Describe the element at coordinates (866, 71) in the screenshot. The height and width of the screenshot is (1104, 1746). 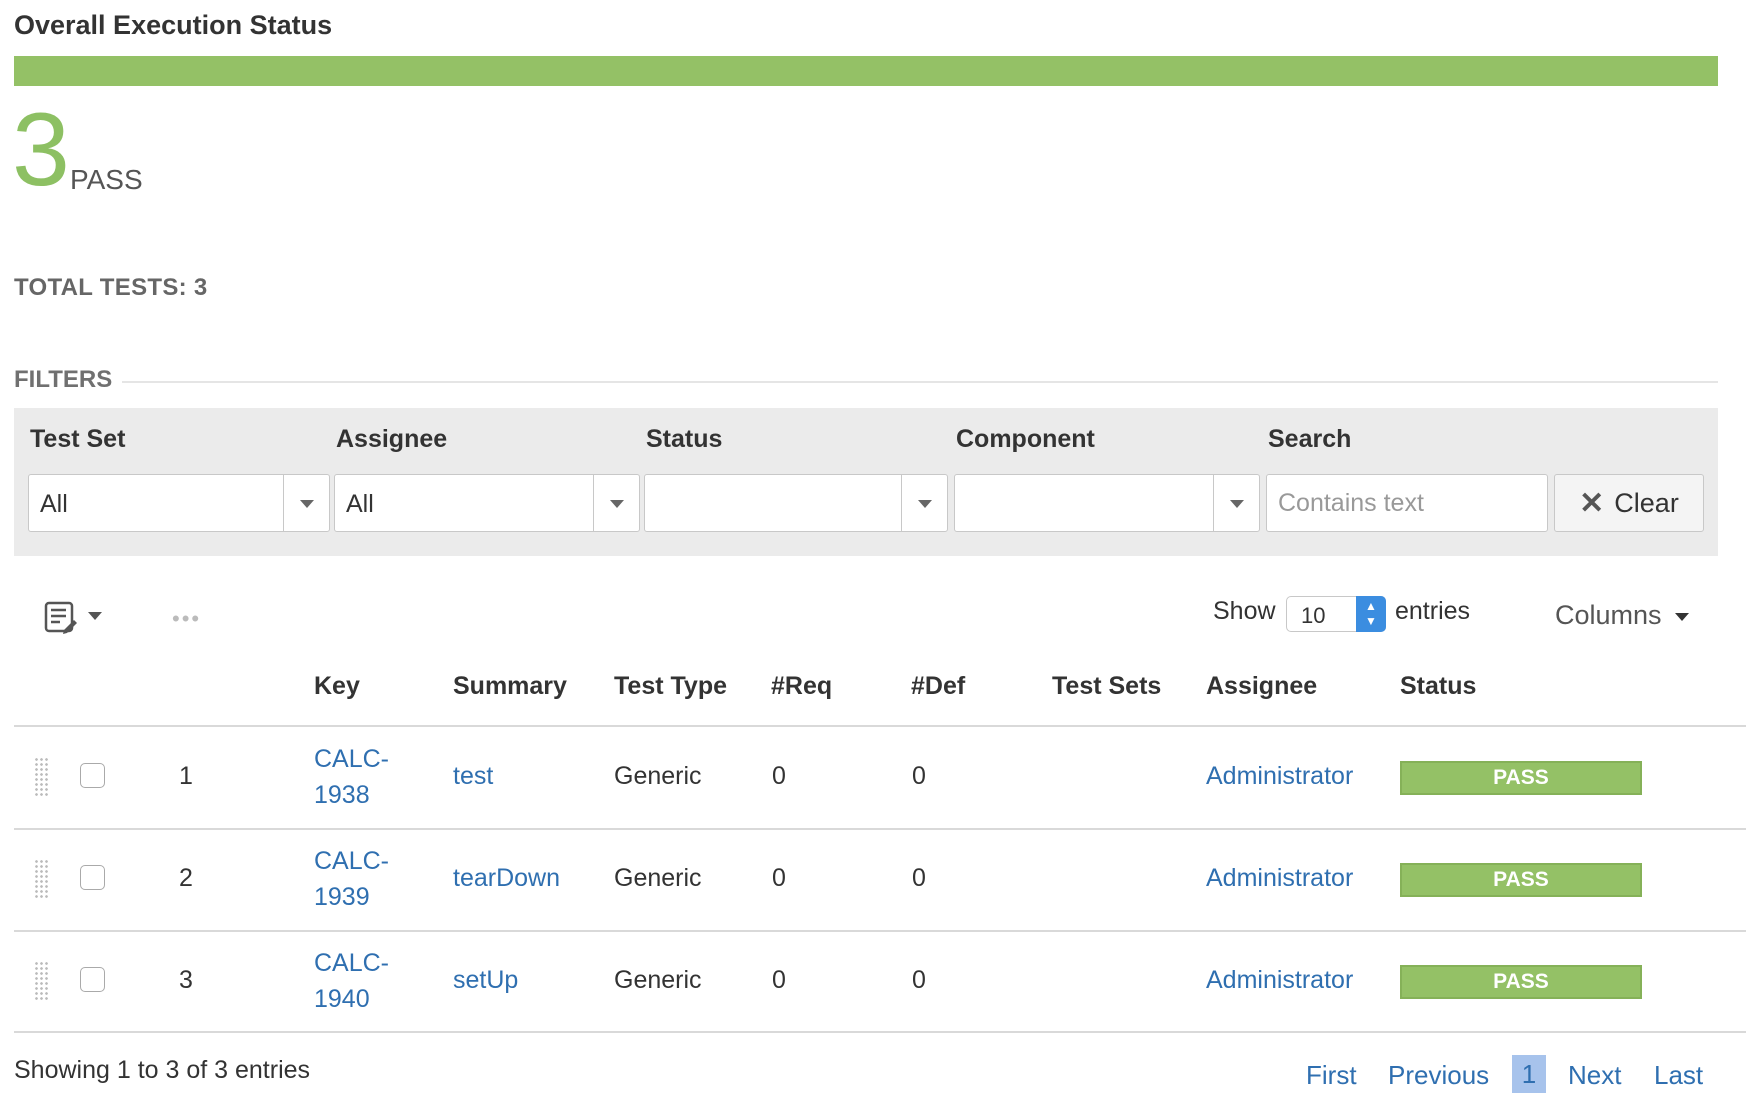
I see `execution-status-bar` at that location.